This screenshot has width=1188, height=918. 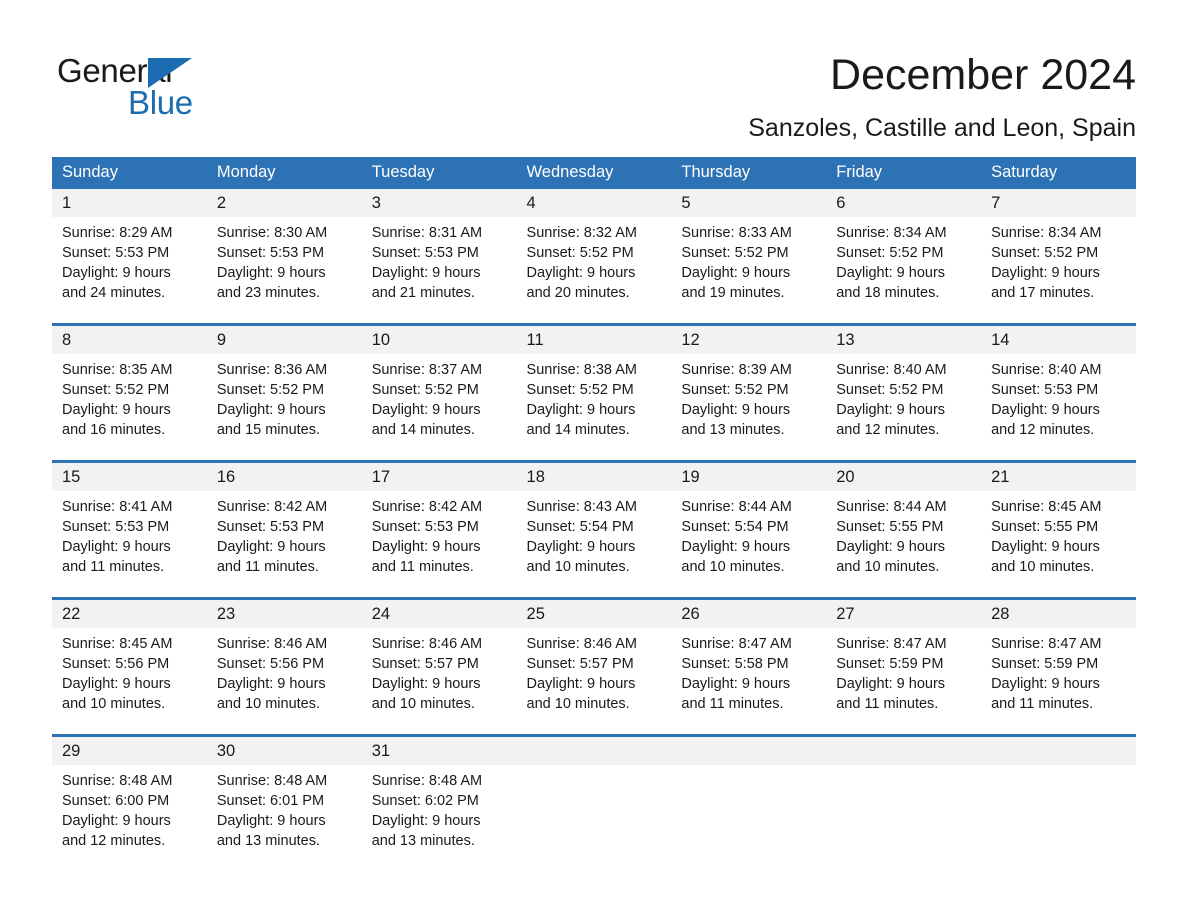 I want to click on sunset-text: Sunset: 5:55 PM, so click(x=1045, y=527).